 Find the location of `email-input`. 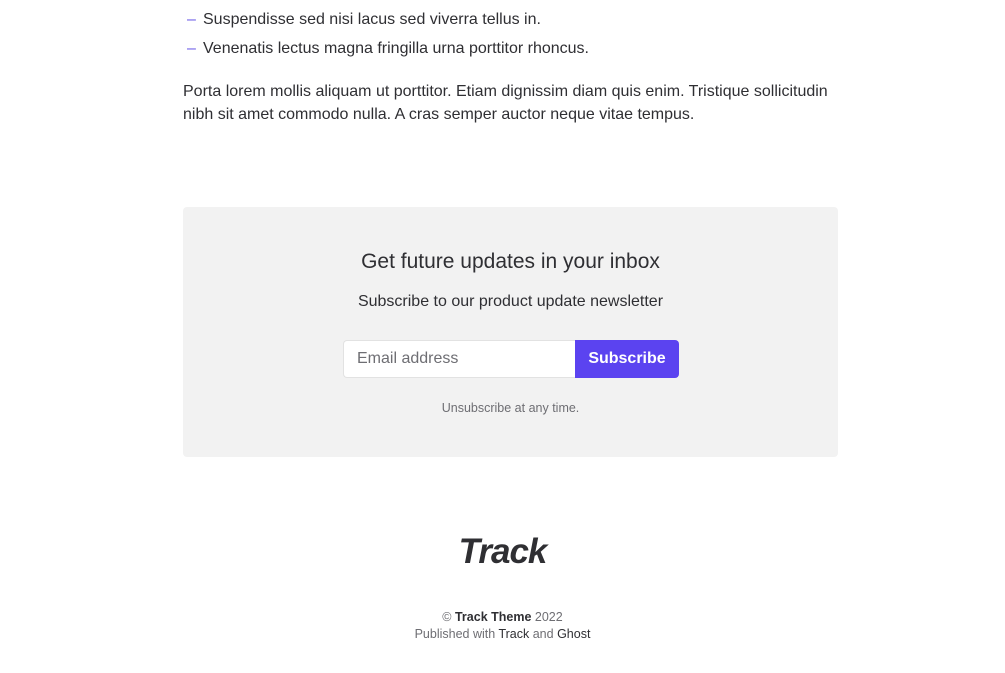

email-input is located at coordinates (459, 359).